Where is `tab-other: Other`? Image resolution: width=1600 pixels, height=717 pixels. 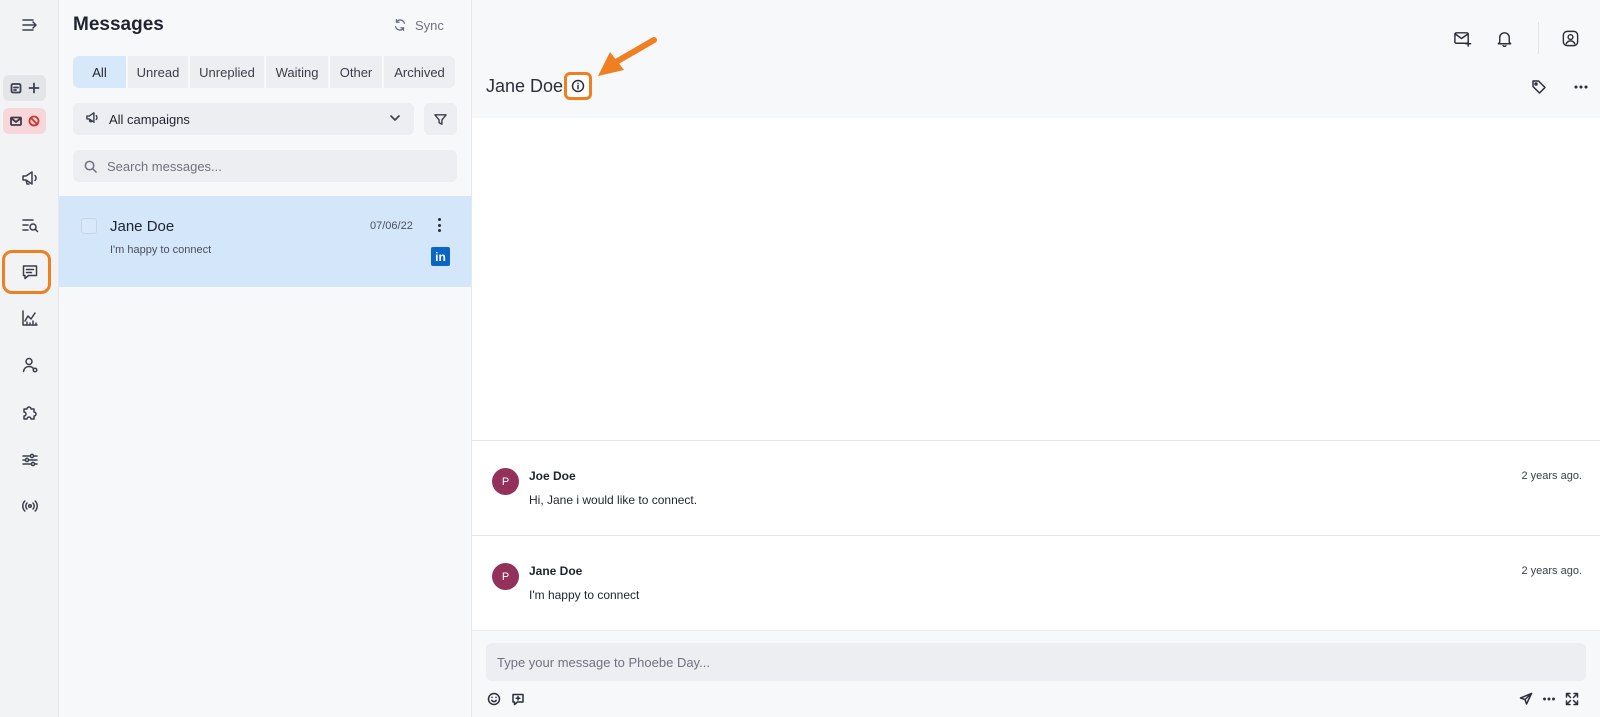 tab-other: Other is located at coordinates (356, 72).